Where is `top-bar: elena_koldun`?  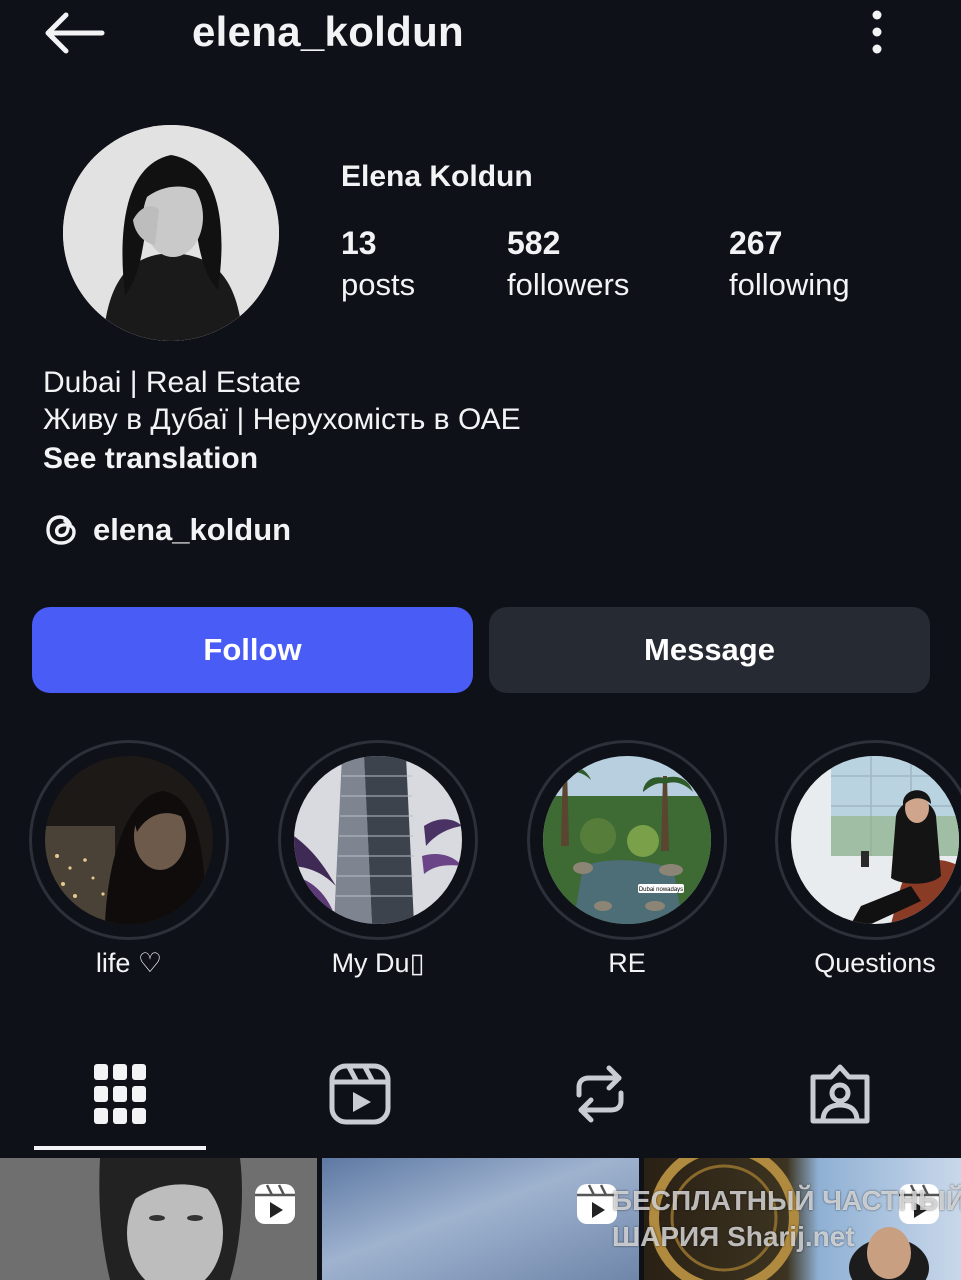
top-bar: elena_koldun is located at coordinates (480, 35).